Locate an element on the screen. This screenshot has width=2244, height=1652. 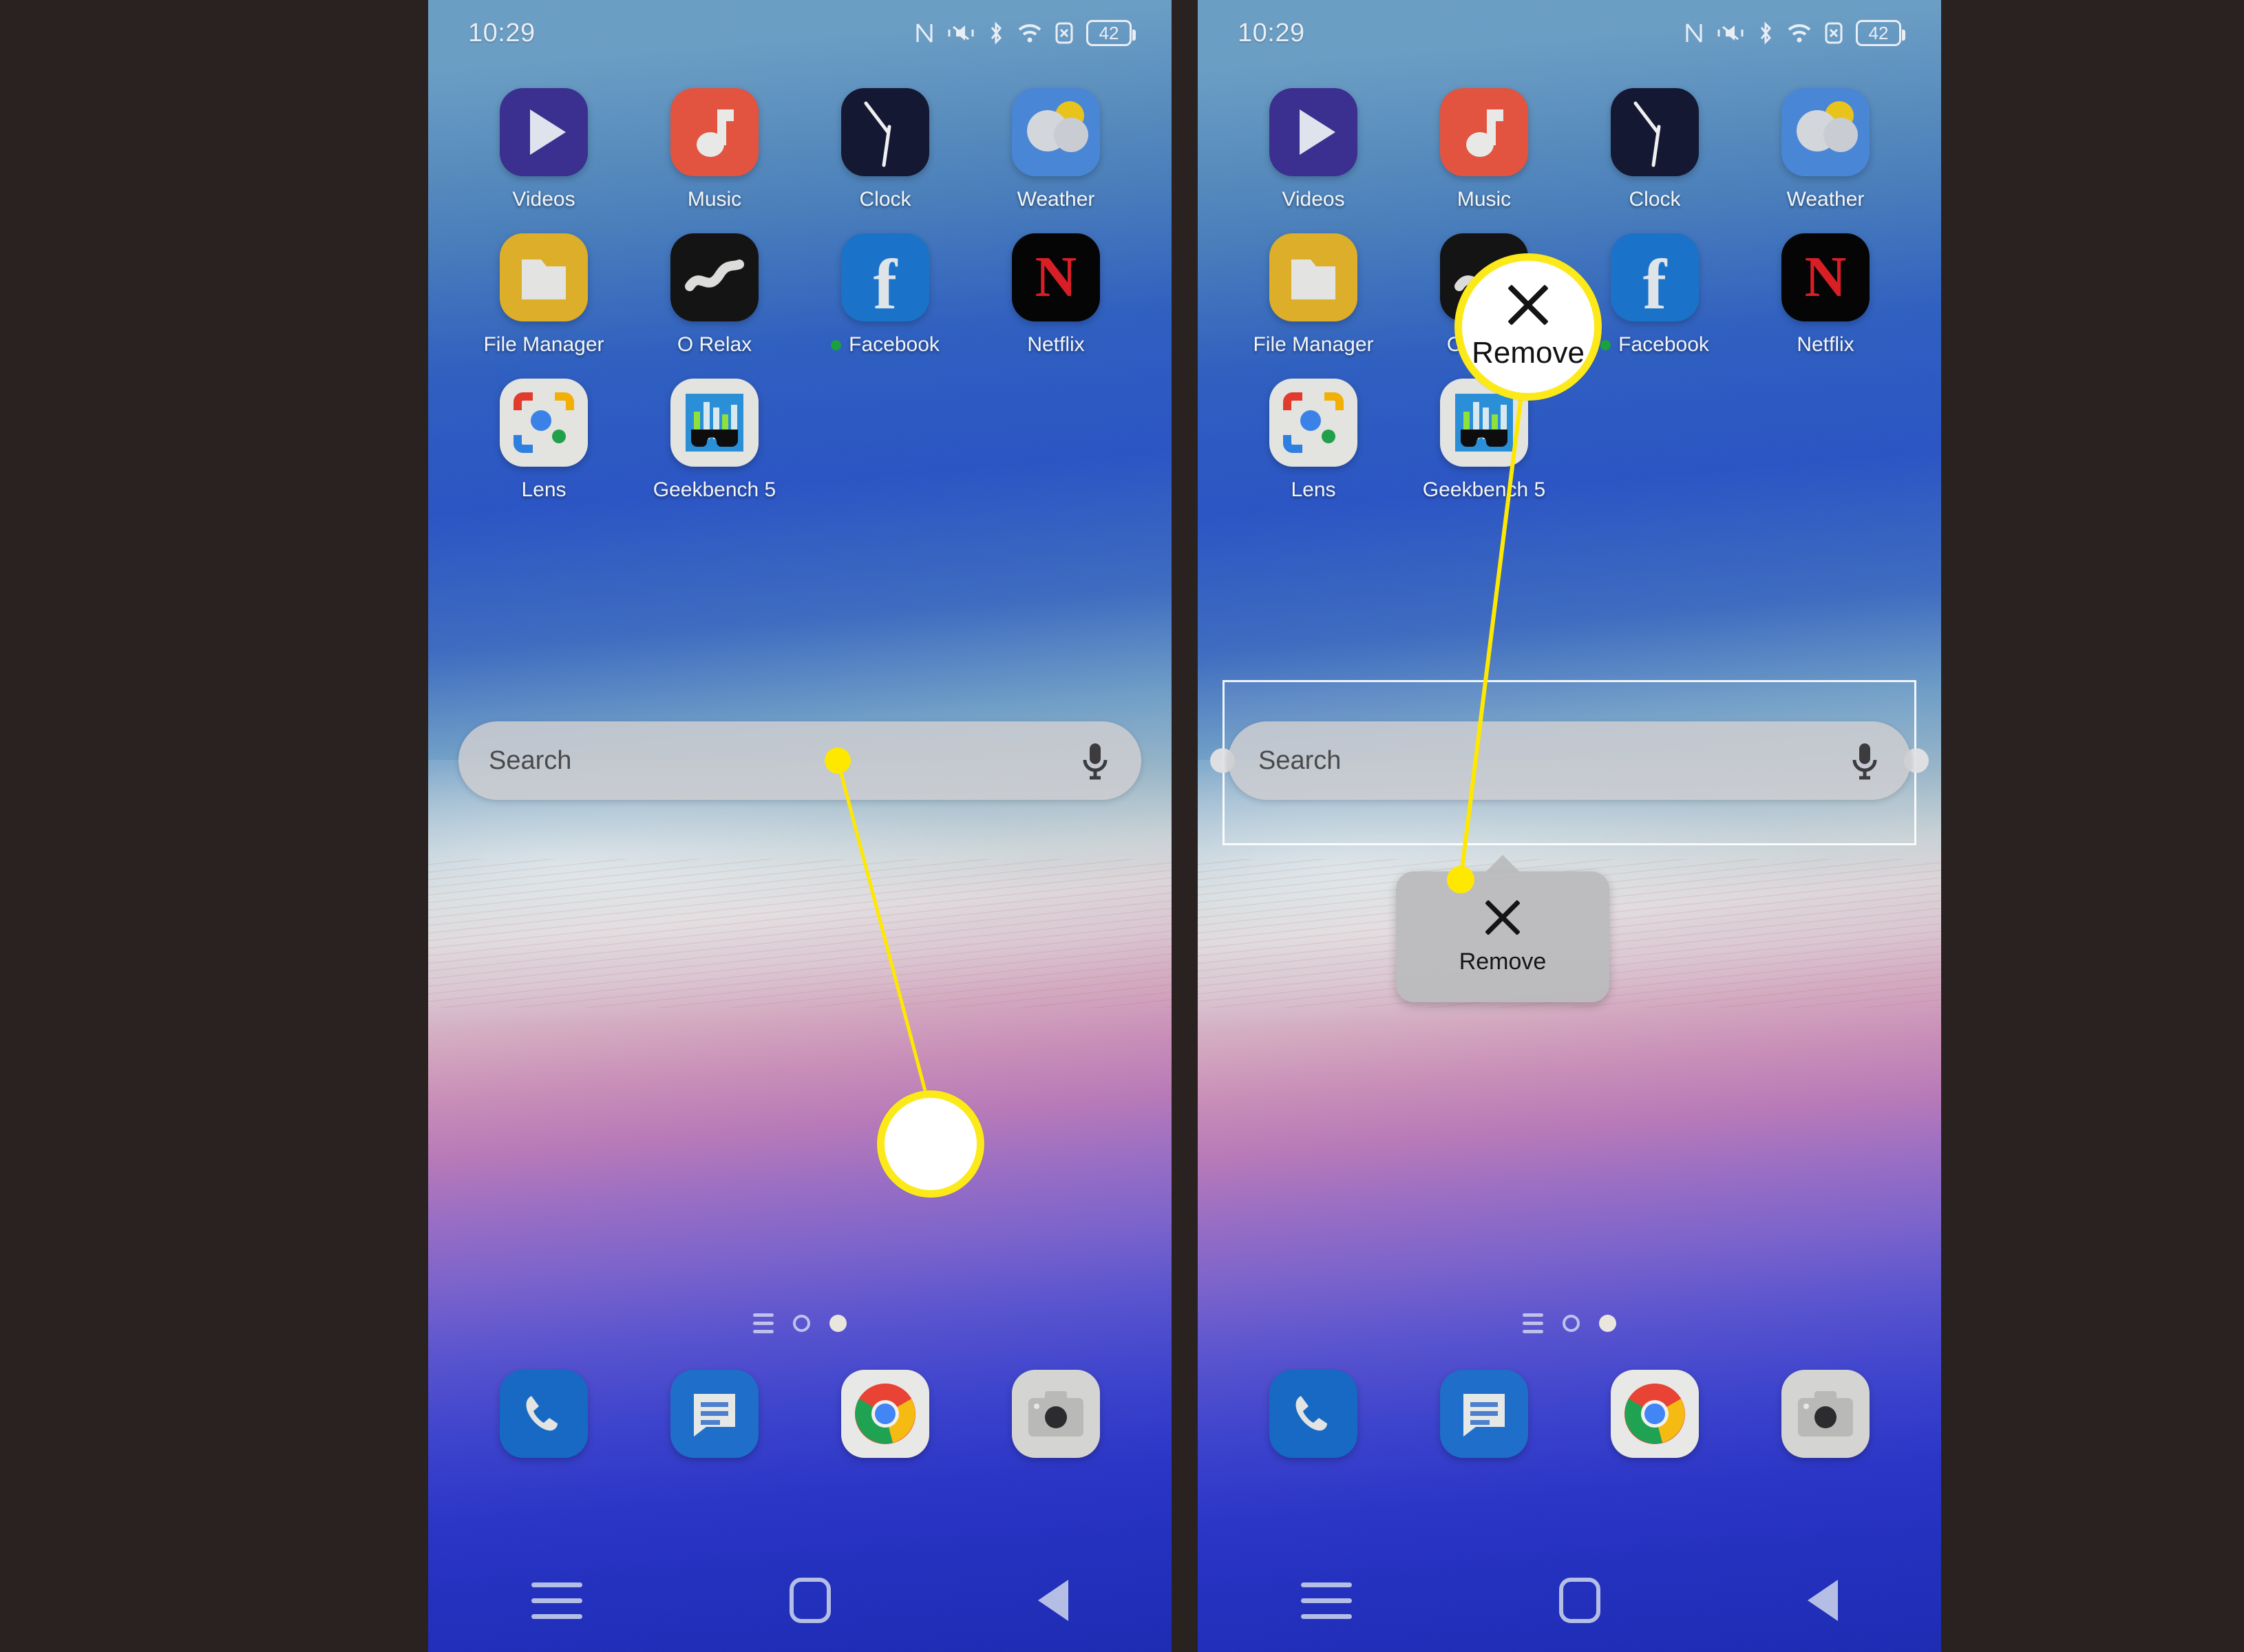
page-indicators is located at coordinates (800, 1323).